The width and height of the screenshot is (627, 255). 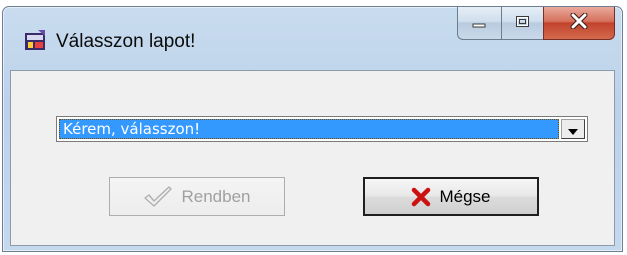 What do you see at coordinates (216, 196) in the screenshot?
I see `ok-button-label: Rendben` at bounding box center [216, 196].